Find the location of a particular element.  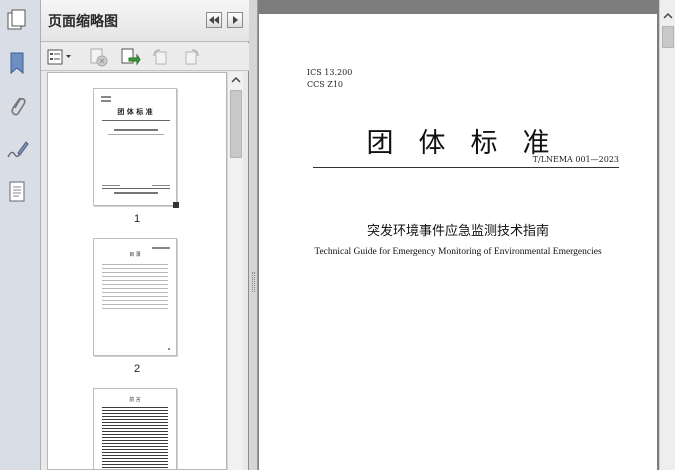

document-layers-icon is located at coordinates (17, 191).